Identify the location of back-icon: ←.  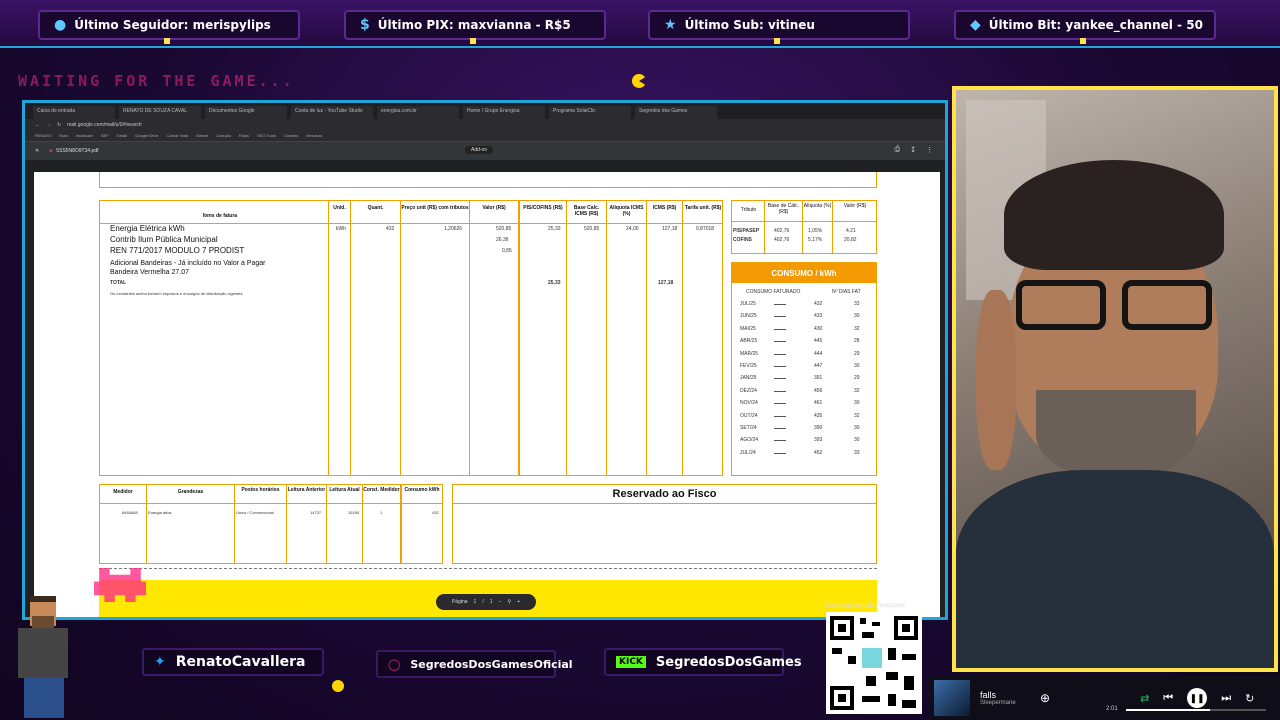
(37, 125).